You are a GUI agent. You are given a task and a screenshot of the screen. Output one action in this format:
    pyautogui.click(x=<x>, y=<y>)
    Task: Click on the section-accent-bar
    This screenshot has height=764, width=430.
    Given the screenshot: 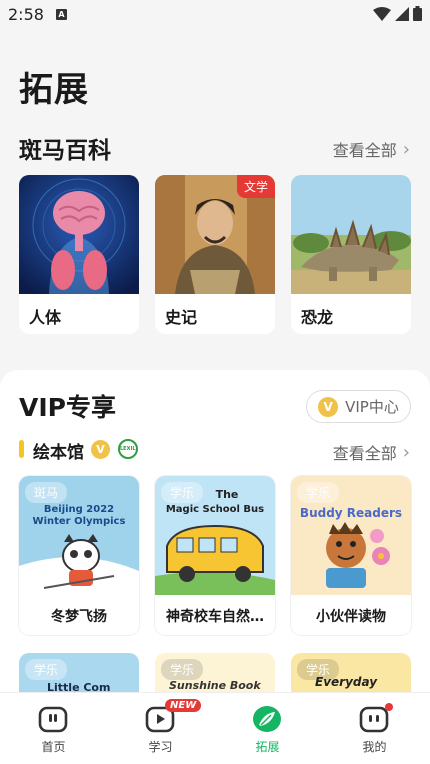 What is the action you would take?
    pyautogui.click(x=21, y=449)
    